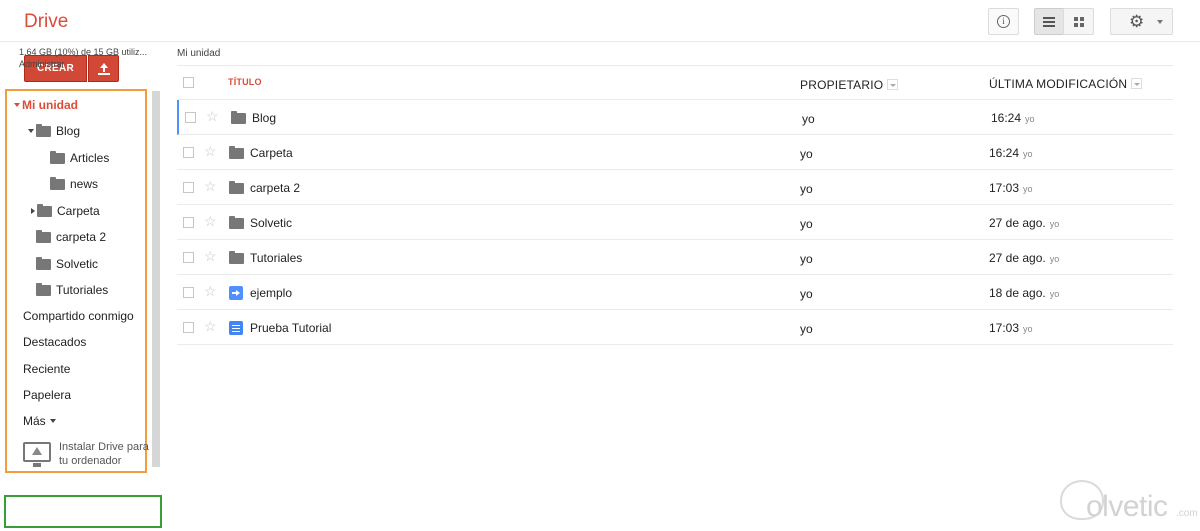 This screenshot has height=531, width=1200. What do you see at coordinates (1058, 84) in the screenshot?
I see `modified-column-label: ÚLTIMA MODIFICACIÓN` at bounding box center [1058, 84].